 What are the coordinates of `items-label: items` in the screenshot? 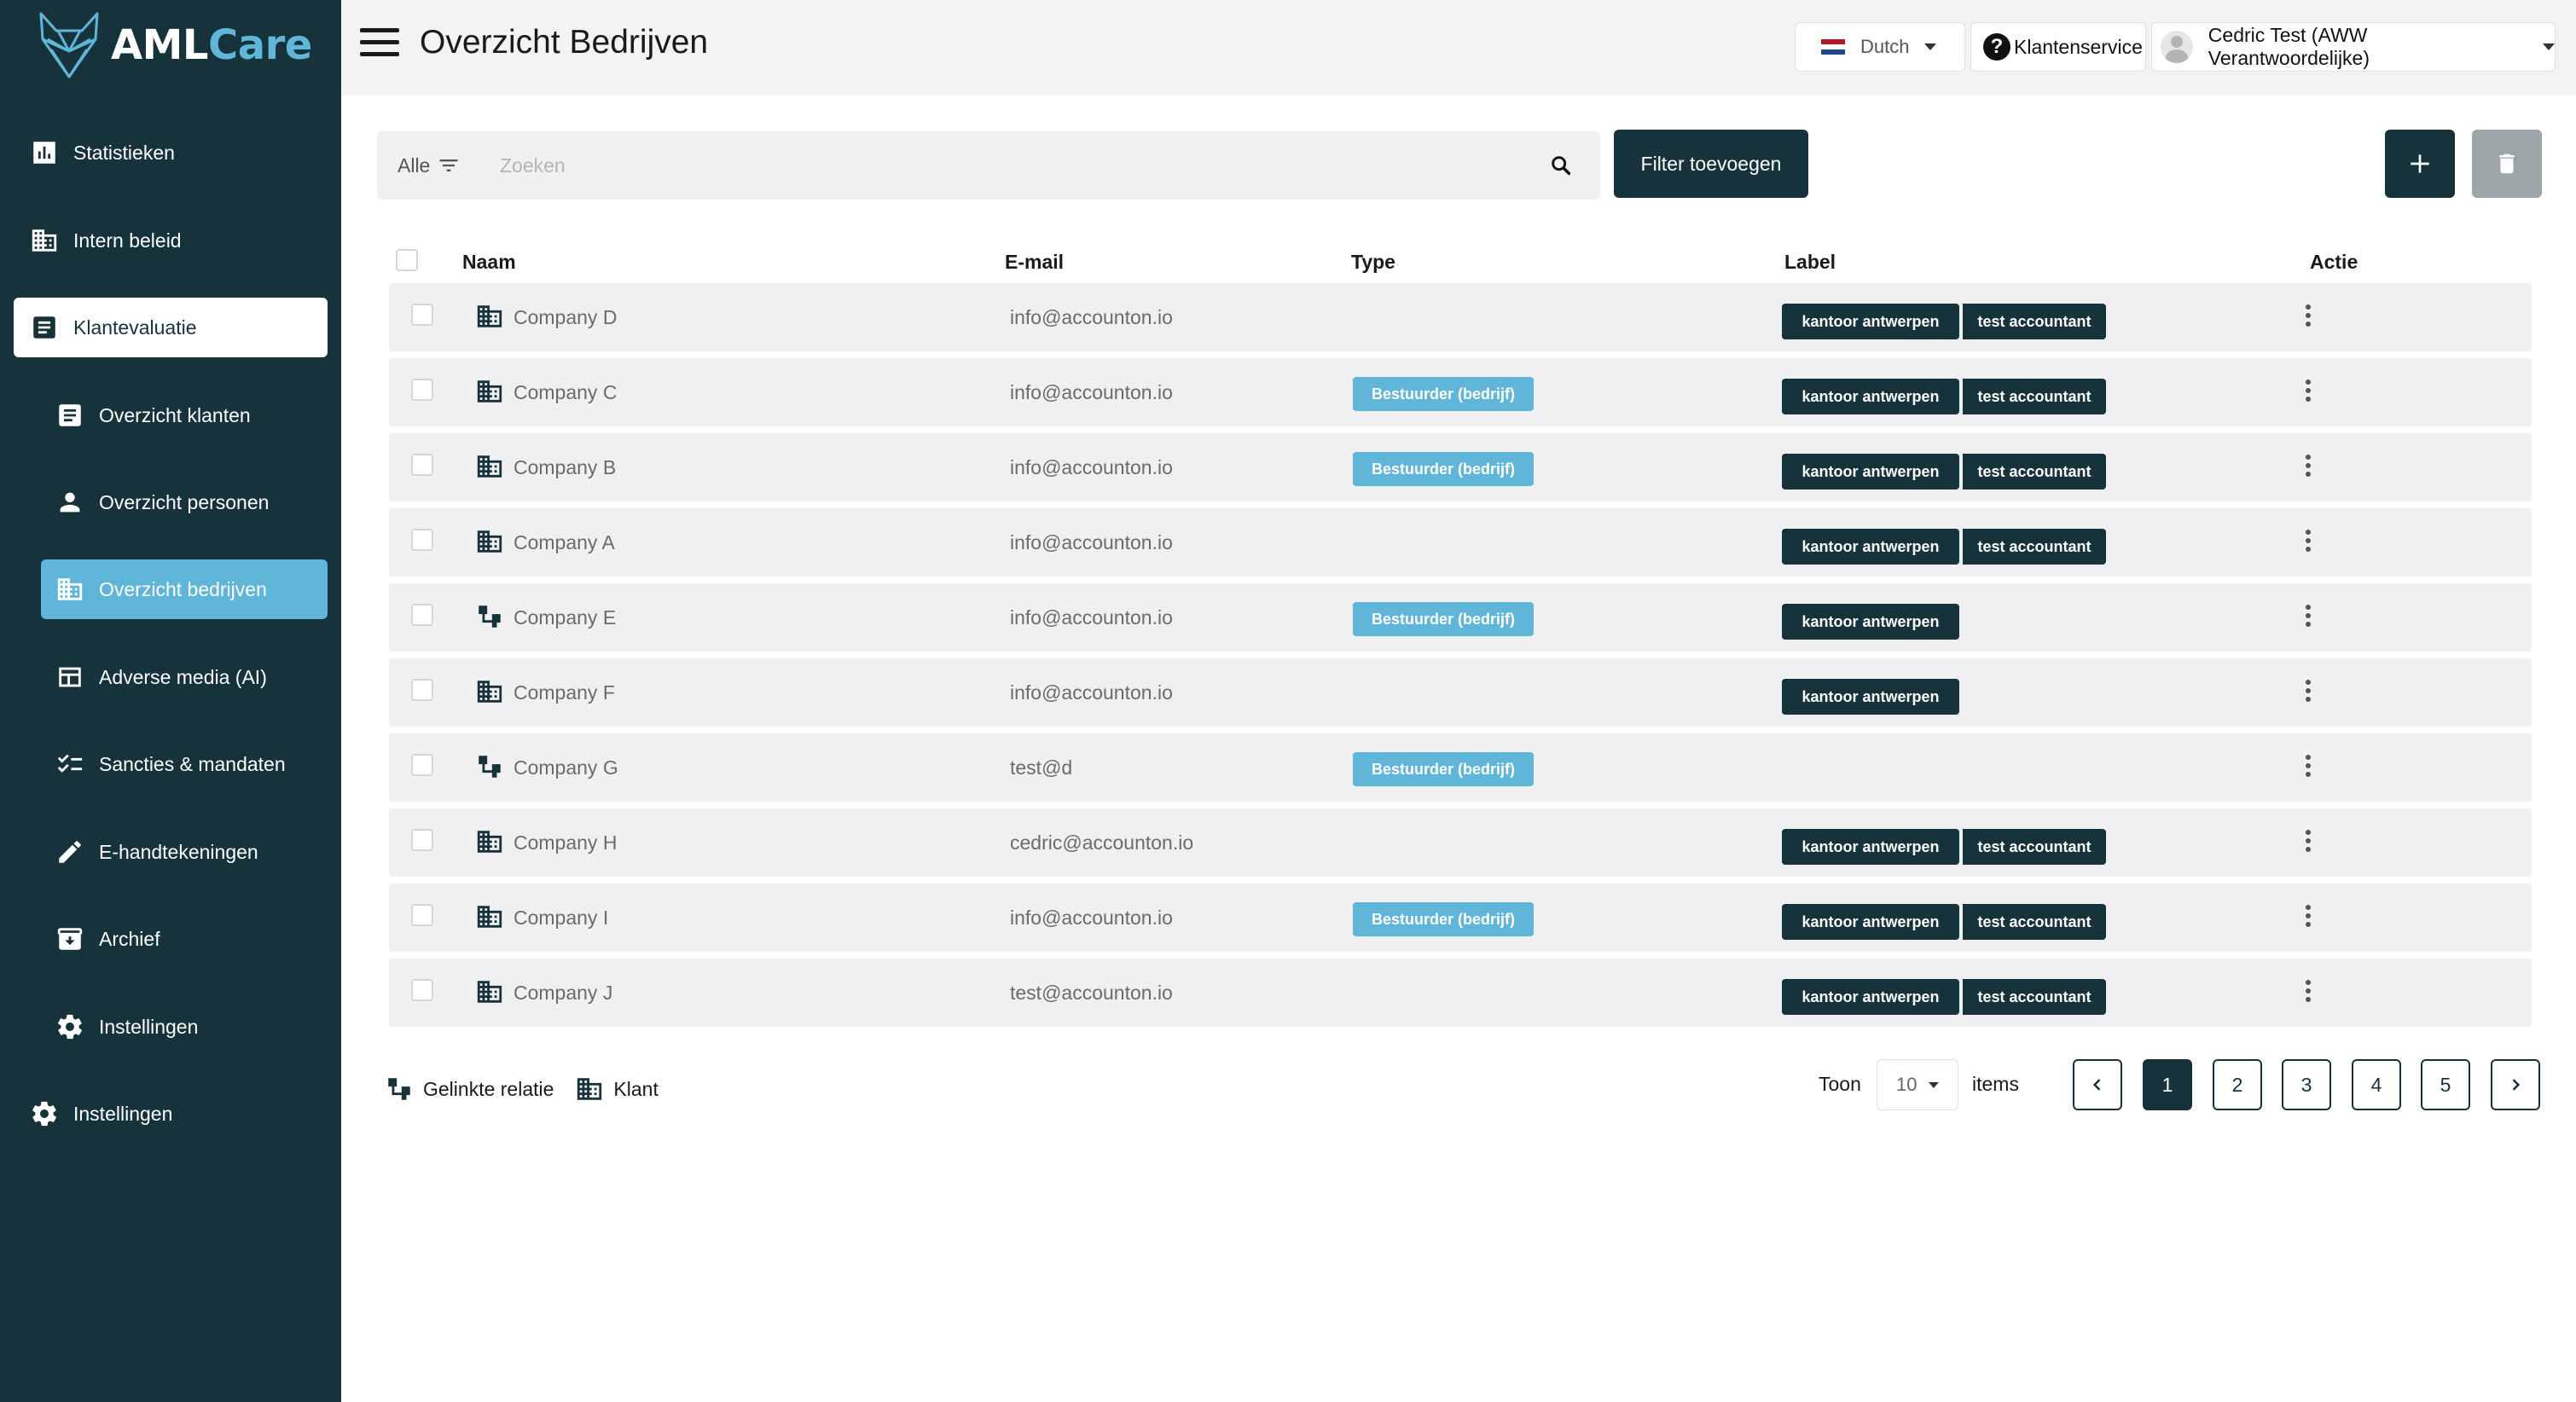 It's located at (1995, 1084).